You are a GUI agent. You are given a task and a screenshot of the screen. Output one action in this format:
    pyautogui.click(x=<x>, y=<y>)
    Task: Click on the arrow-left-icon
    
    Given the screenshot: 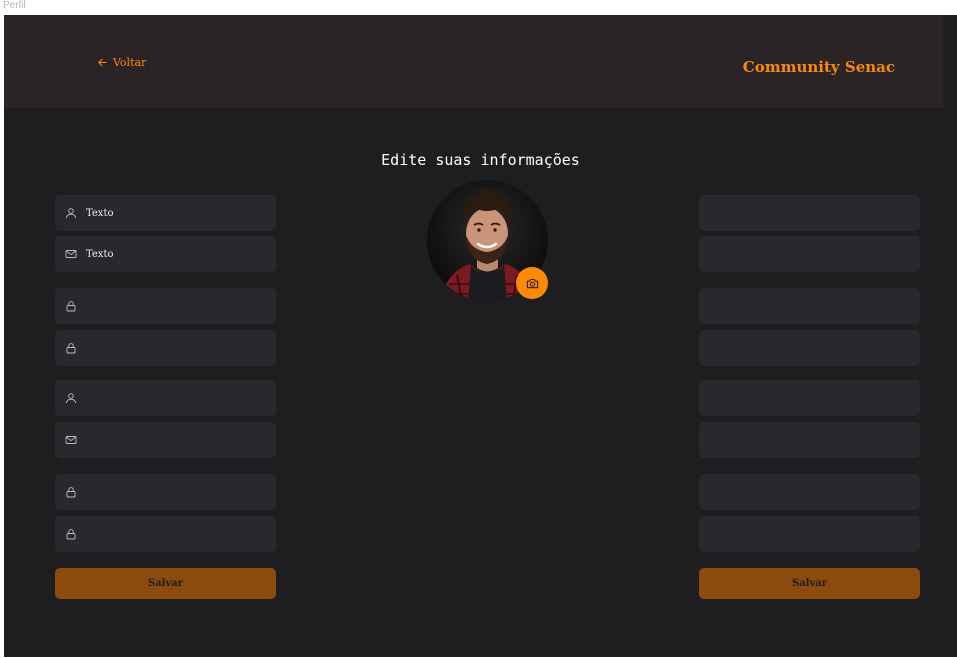 What is the action you would take?
    pyautogui.click(x=102, y=62)
    